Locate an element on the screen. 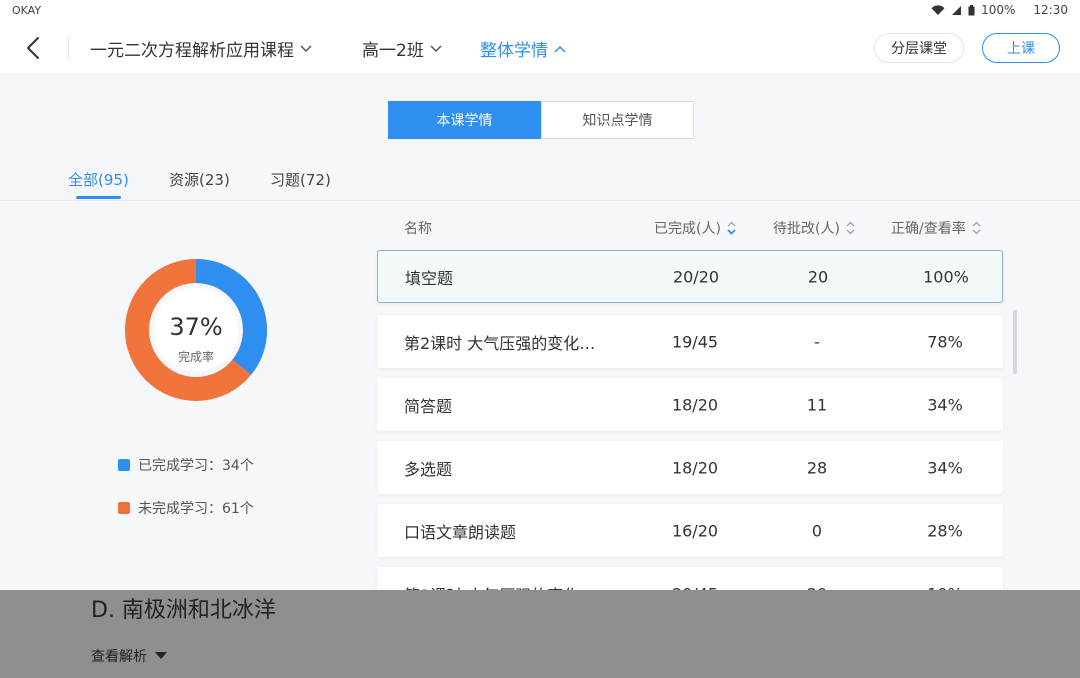 The width and height of the screenshot is (1080, 678). table-row: 填空题 20/20 20 100% is located at coordinates (690, 276).